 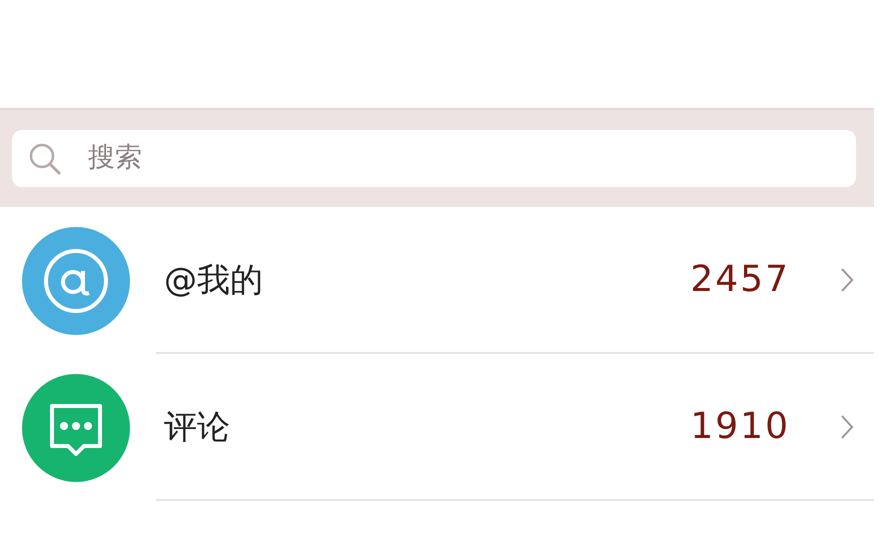 I want to click on item-label: @我的, so click(x=427, y=279).